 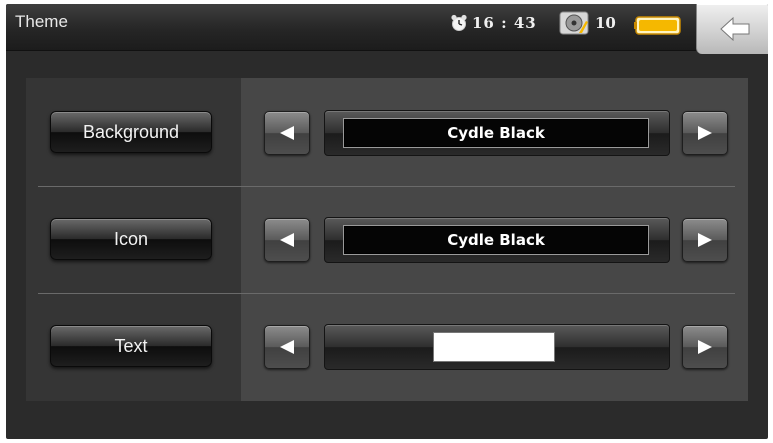 What do you see at coordinates (387, 29) in the screenshot?
I see `status-bar: Theme 16 : 43 10` at bounding box center [387, 29].